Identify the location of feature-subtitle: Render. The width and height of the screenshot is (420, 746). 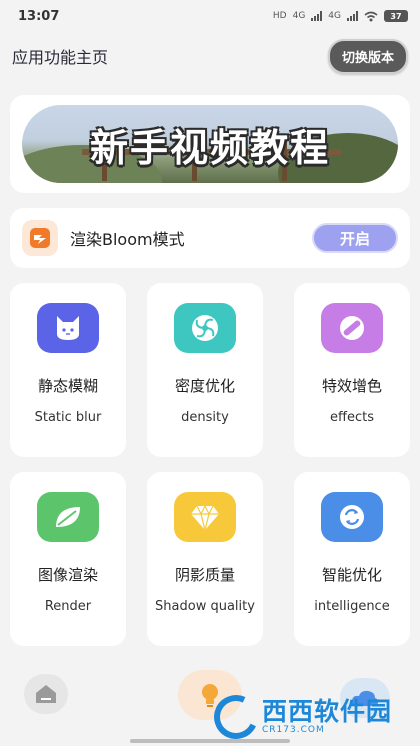
(68, 606).